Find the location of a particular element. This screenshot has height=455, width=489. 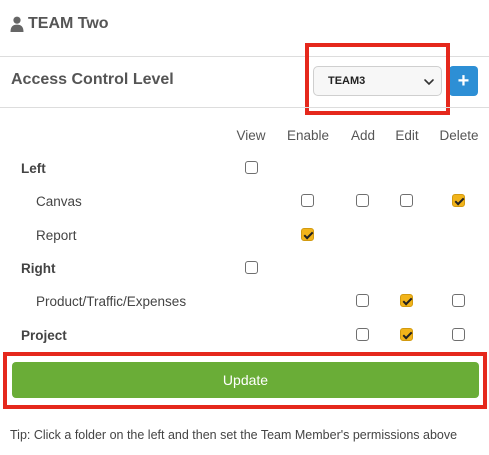

right-view-checkbox is located at coordinates (251, 267).